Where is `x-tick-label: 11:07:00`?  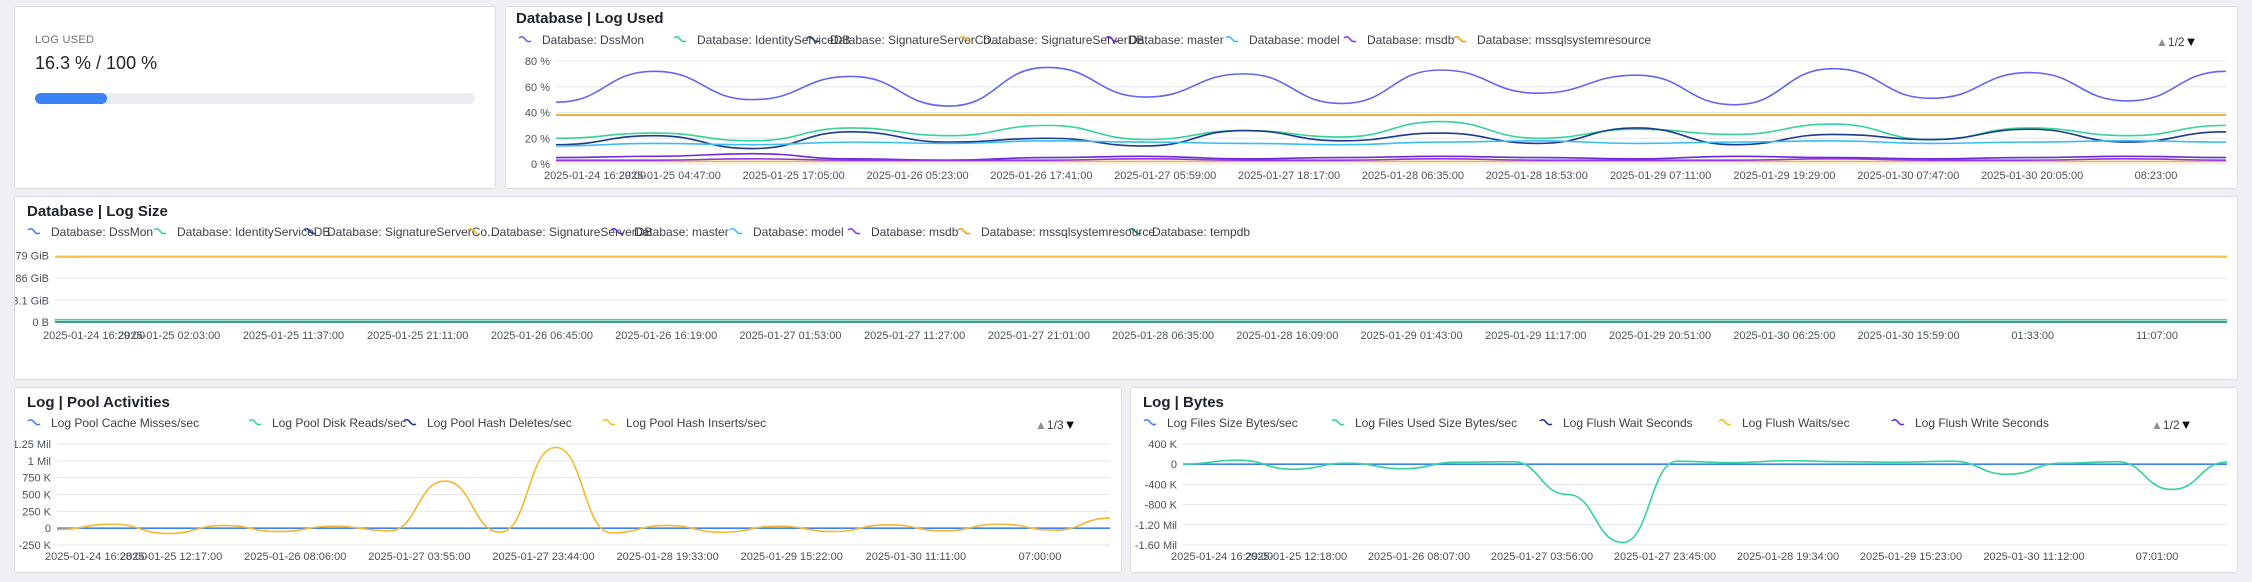 x-tick-label: 11:07:00 is located at coordinates (2157, 336).